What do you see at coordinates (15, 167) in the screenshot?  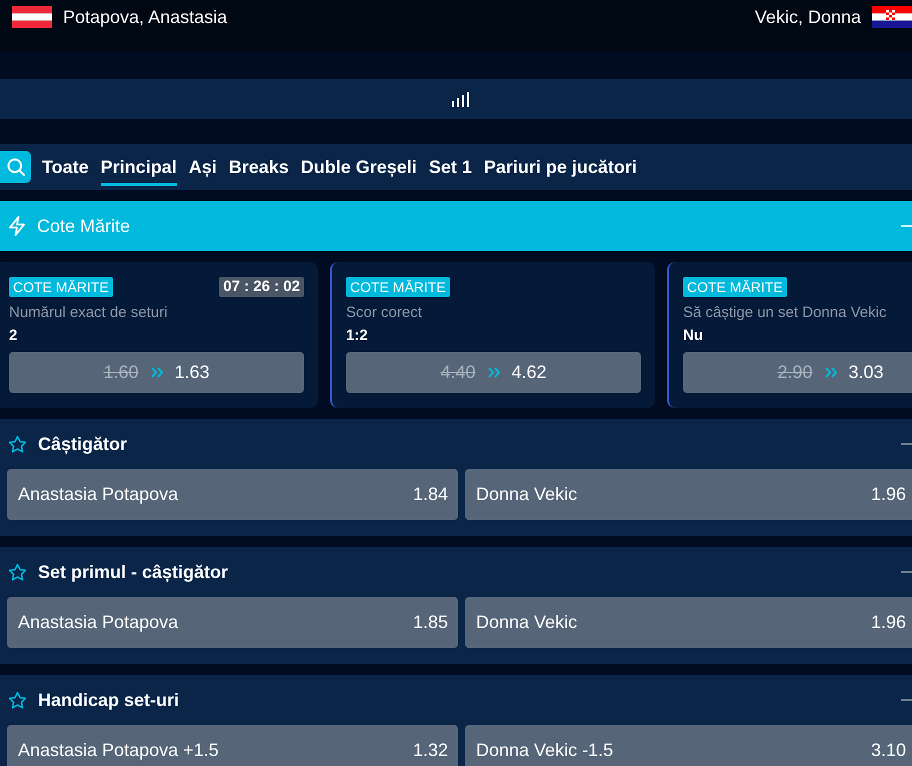 I see `search-icon` at bounding box center [15, 167].